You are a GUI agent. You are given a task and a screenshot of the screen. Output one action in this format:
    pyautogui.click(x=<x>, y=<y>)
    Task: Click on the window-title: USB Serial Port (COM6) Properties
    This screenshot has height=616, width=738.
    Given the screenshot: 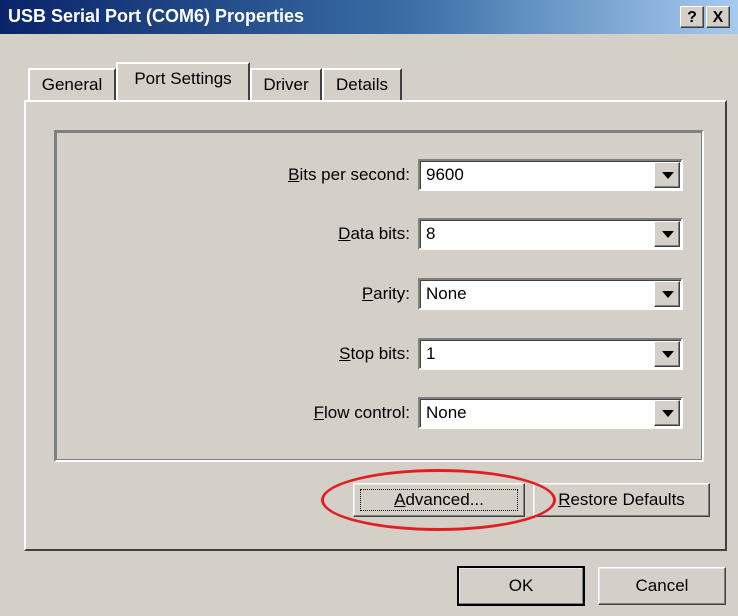 What is the action you would take?
    pyautogui.click(x=156, y=16)
    